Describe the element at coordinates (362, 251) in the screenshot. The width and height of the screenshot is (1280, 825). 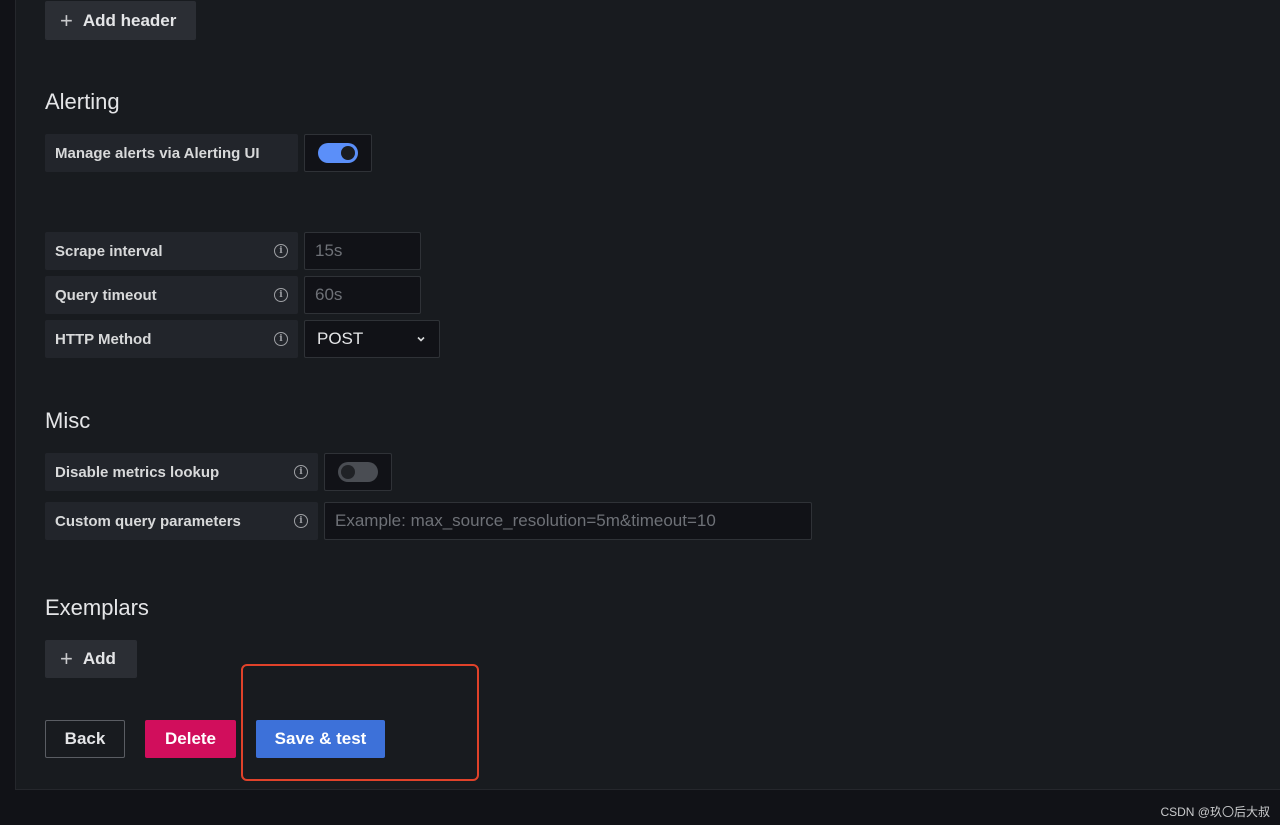
I see `scrape-interval-input: 15s` at that location.